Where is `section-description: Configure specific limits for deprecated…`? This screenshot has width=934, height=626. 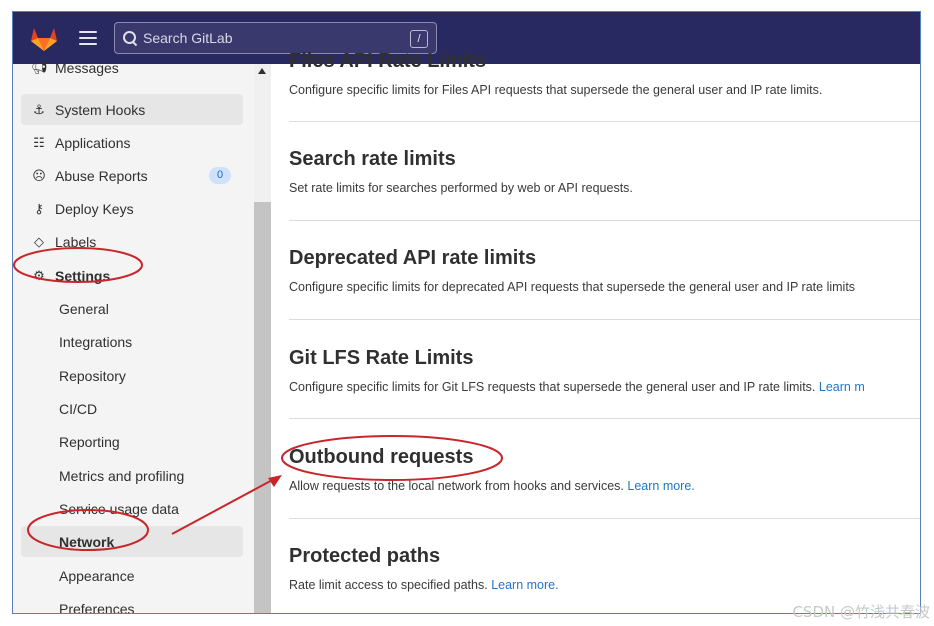 section-description: Configure specific limits for deprecated… is located at coordinates (572, 287).